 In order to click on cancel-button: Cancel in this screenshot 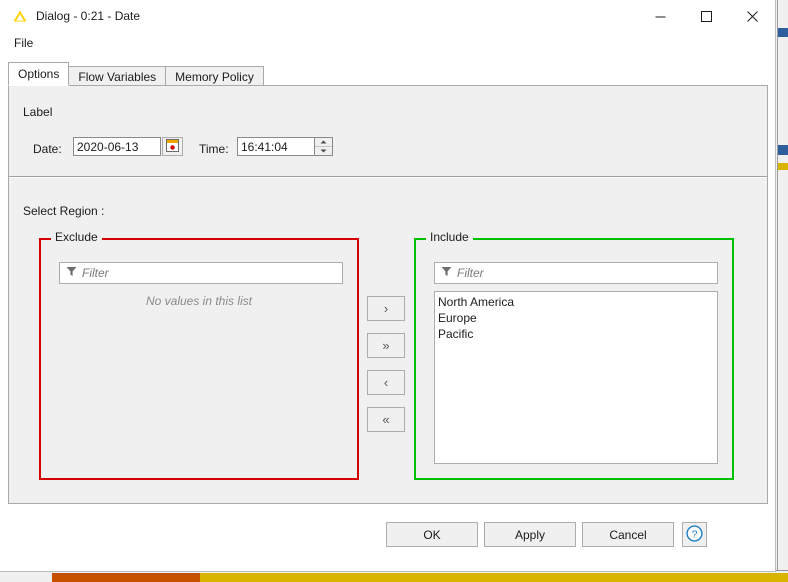, I will do `click(628, 534)`.